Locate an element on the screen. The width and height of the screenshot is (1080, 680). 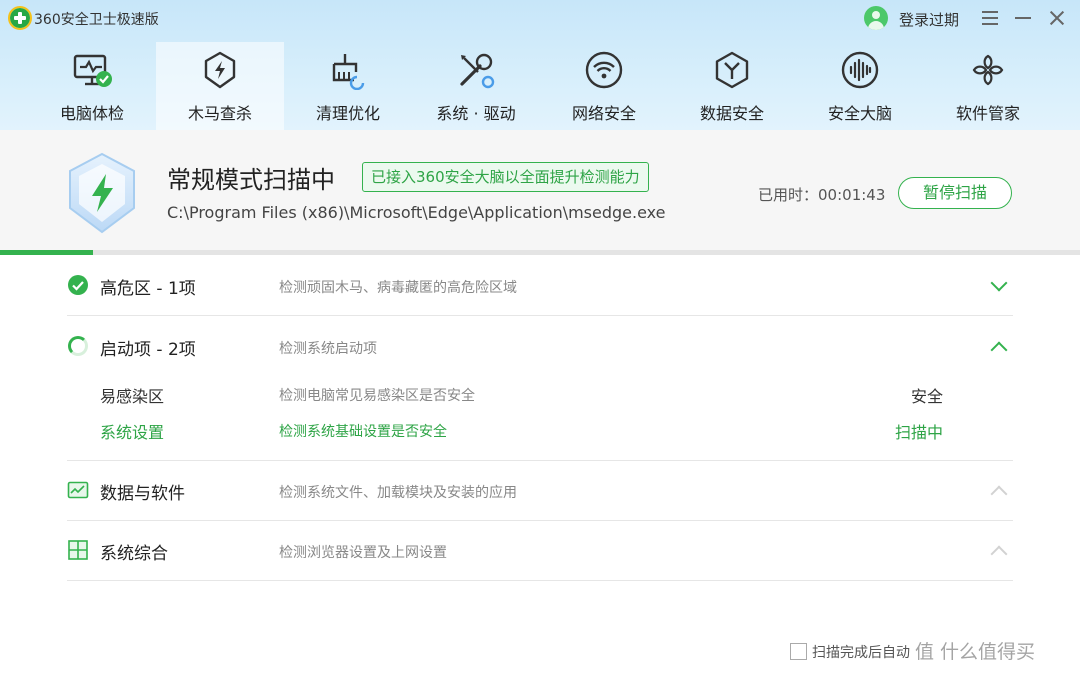
chart-folder-icon is located at coordinates (78, 490).